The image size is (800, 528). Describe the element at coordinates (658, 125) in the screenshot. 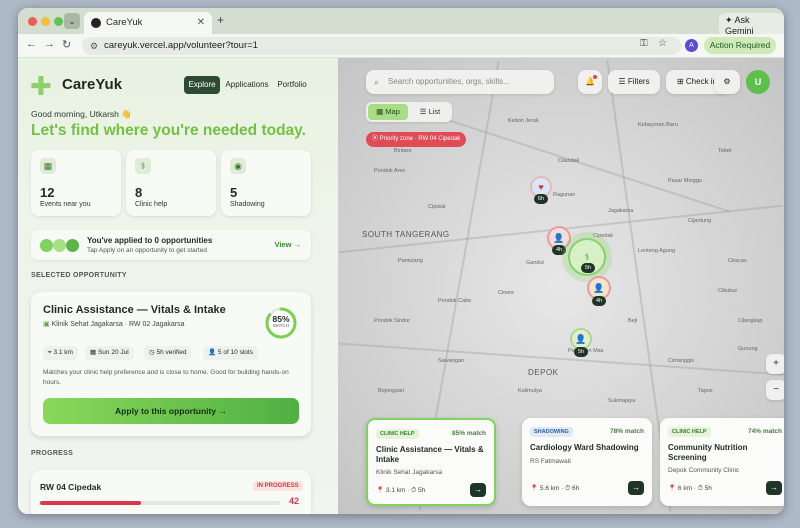

I see `map-label: Kebayoran Baru` at that location.